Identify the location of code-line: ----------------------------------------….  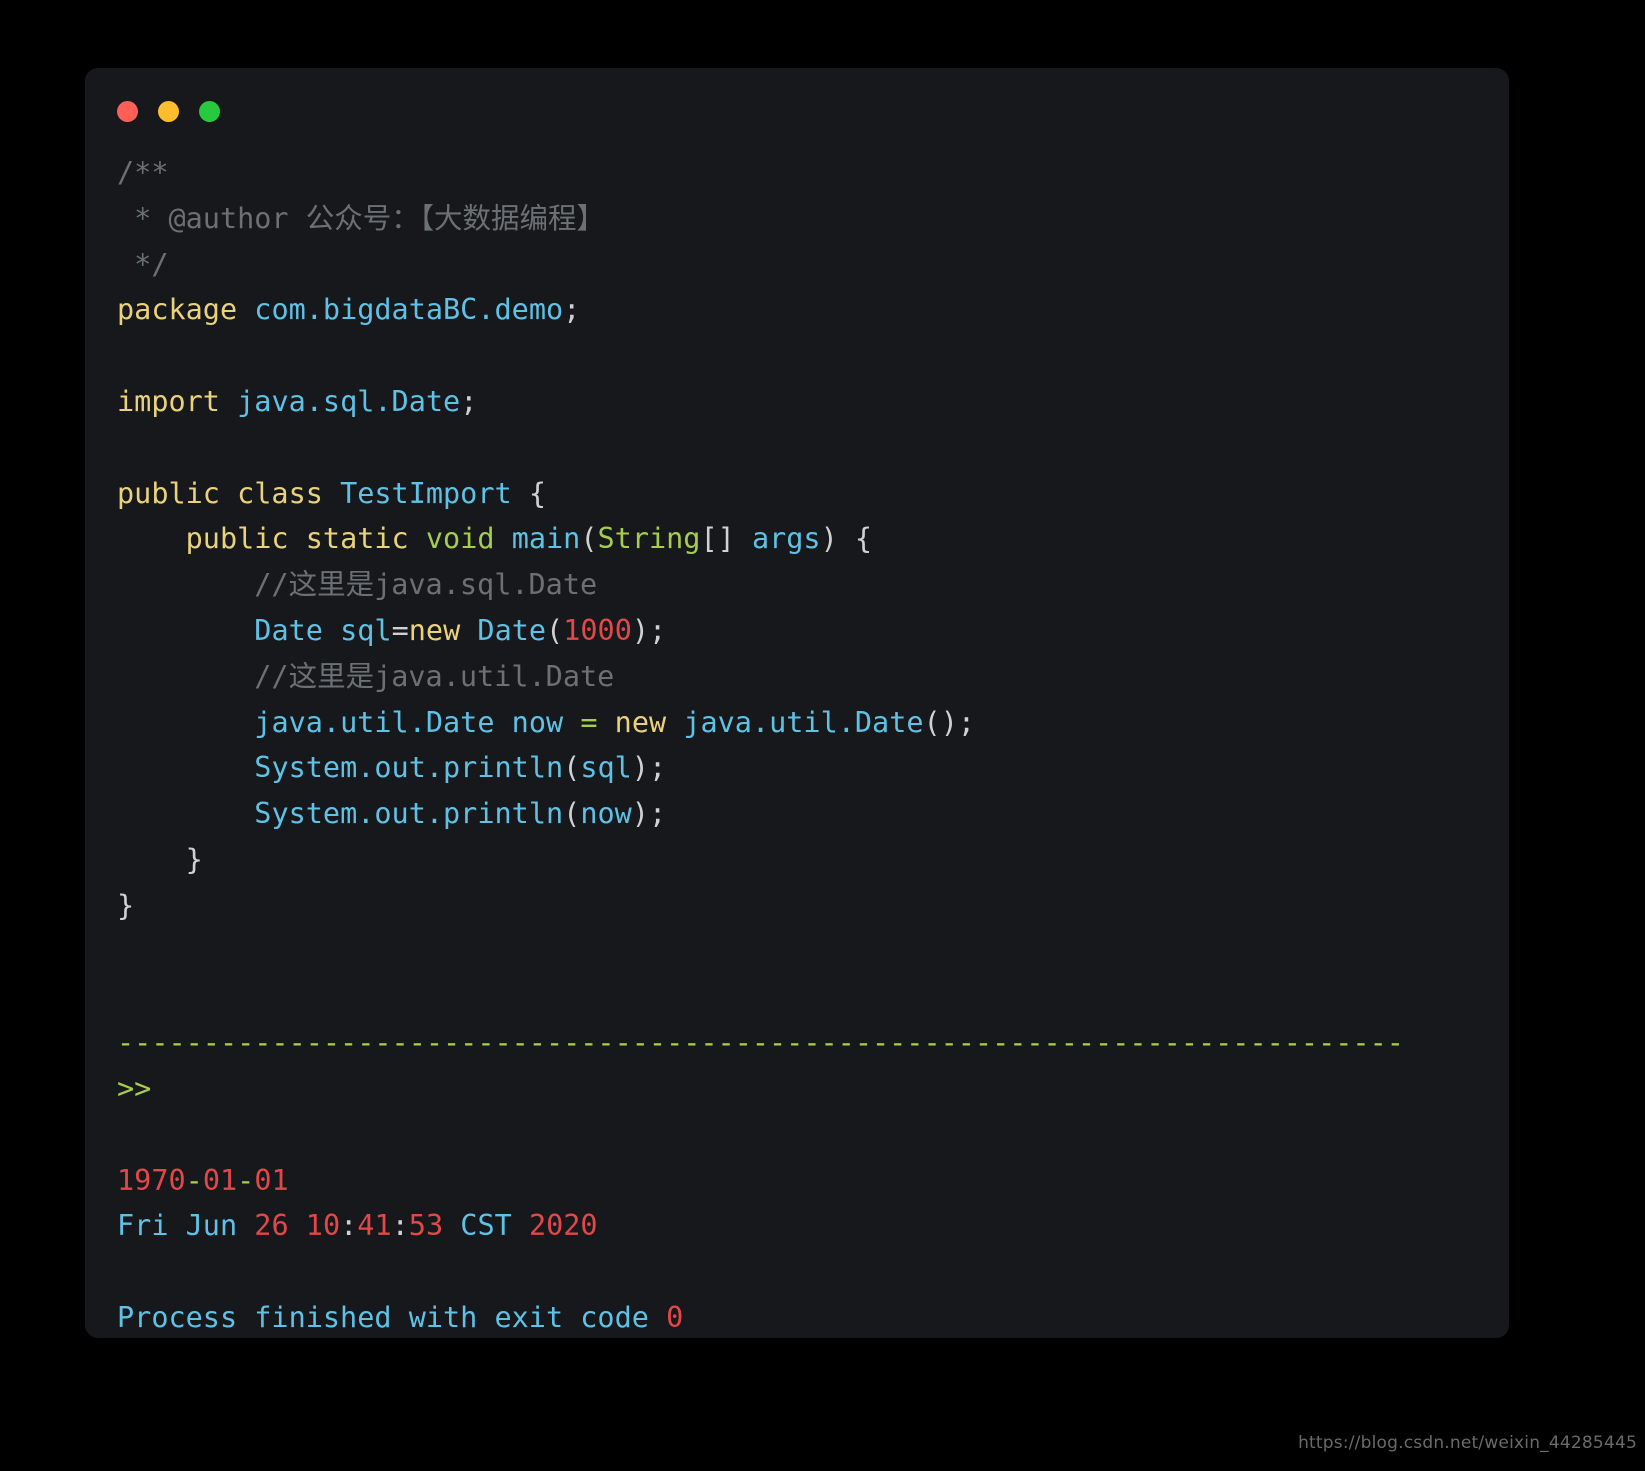
(809, 1043).